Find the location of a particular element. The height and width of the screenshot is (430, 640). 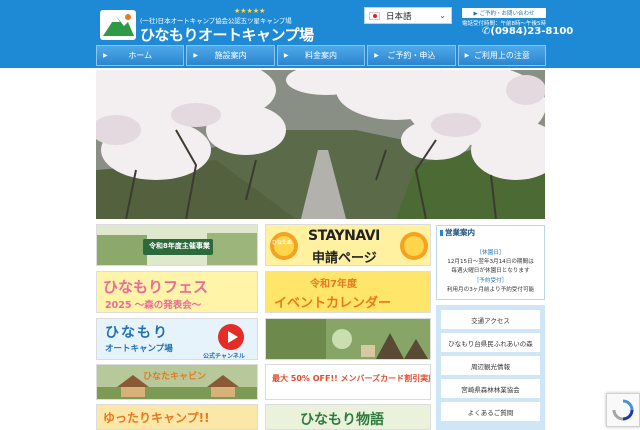

banner-discount-text: 最大 50% OFF!! メンバーズカード割引実施中! is located at coordinates (351, 378).